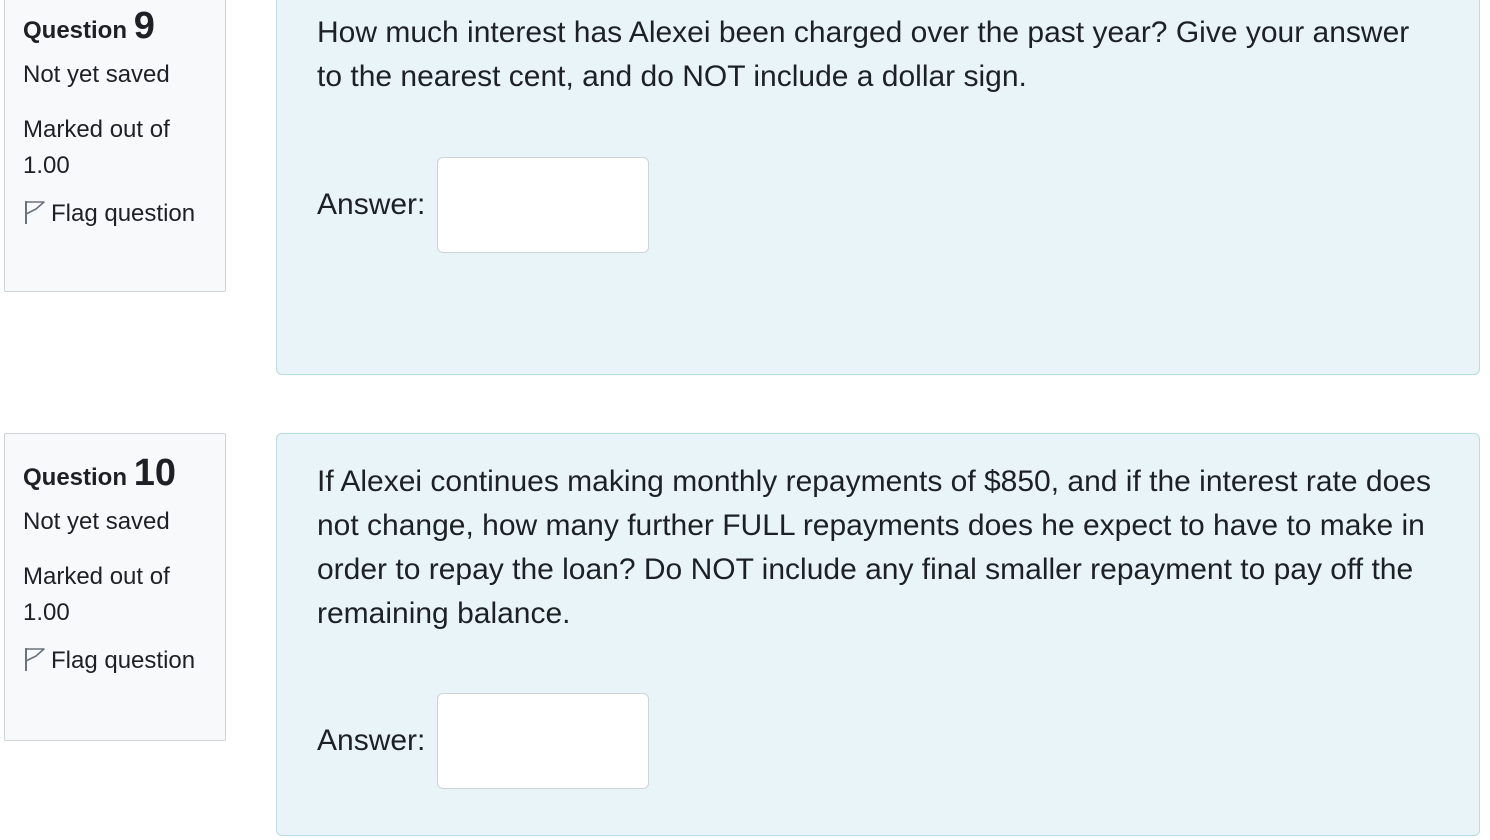 The width and height of the screenshot is (1490, 840). I want to click on question-number: Question 9, so click(115, 26).